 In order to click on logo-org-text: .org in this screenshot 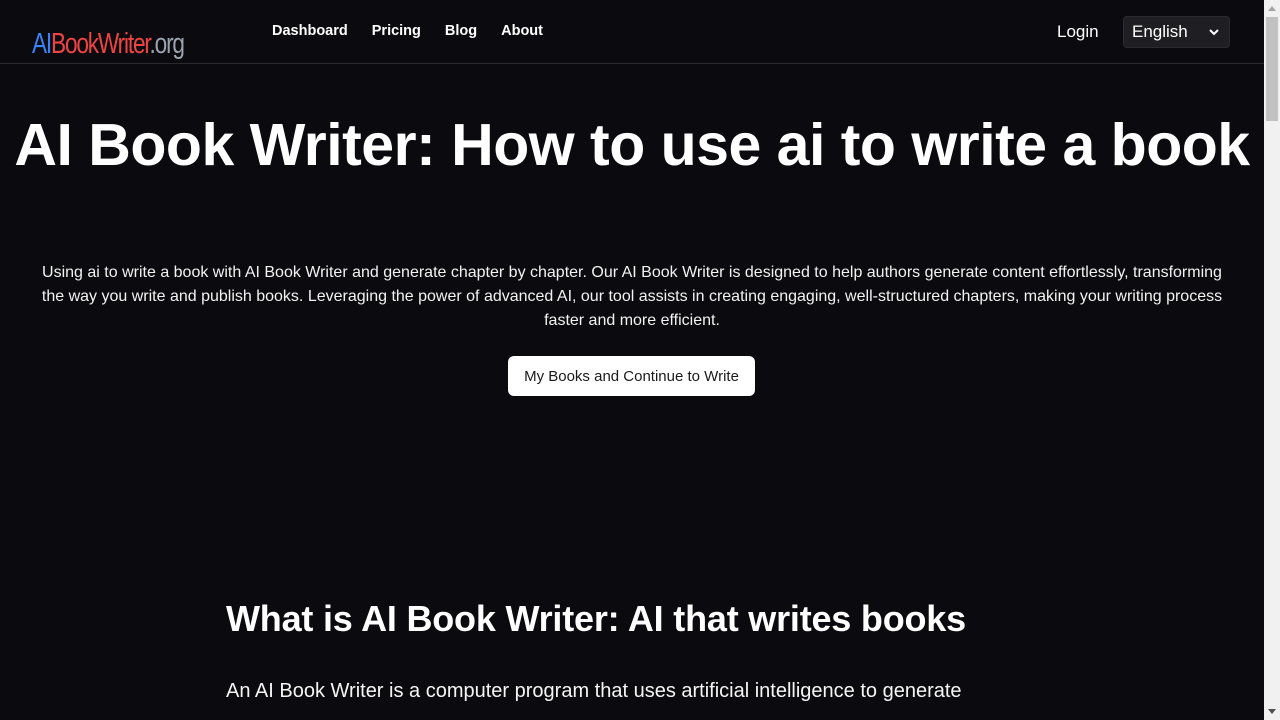, I will do `click(167, 44)`.